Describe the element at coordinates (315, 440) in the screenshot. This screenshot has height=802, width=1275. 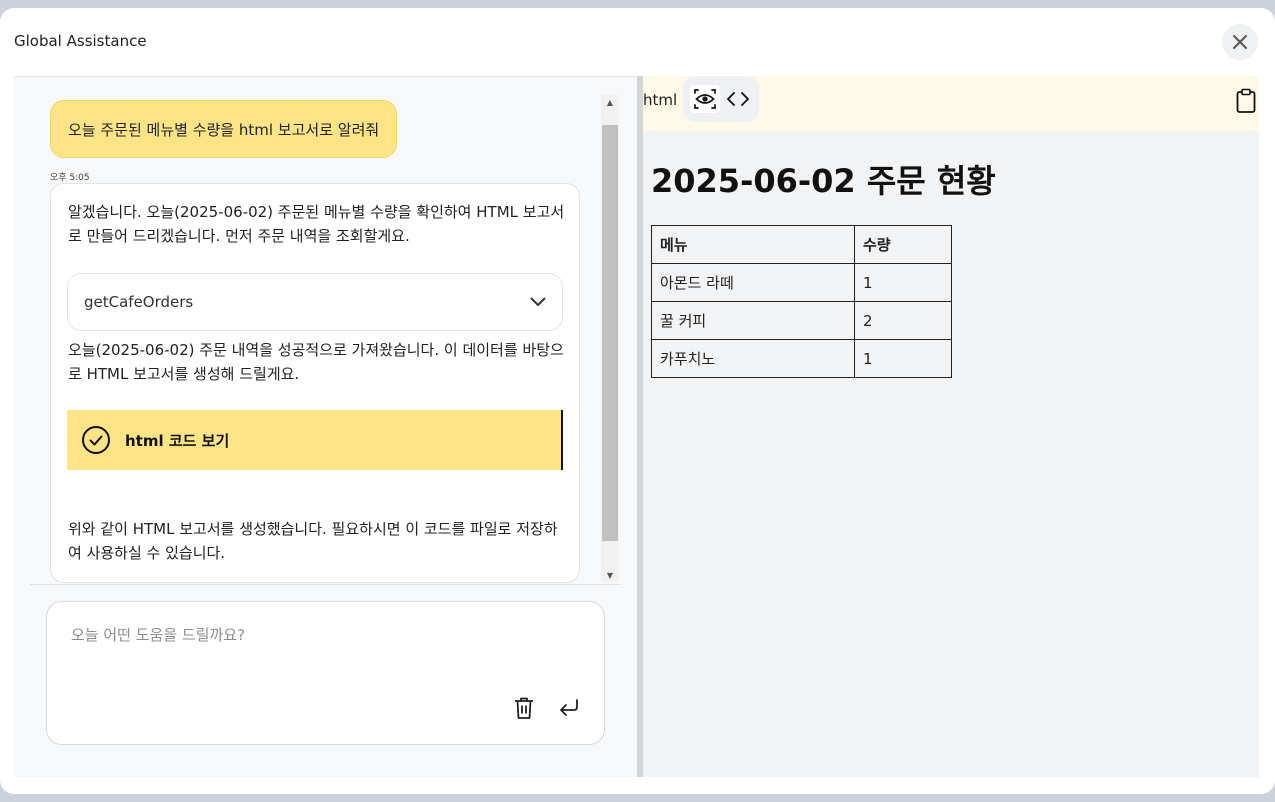
I see `html-code-toggle: html 코드 보기` at that location.